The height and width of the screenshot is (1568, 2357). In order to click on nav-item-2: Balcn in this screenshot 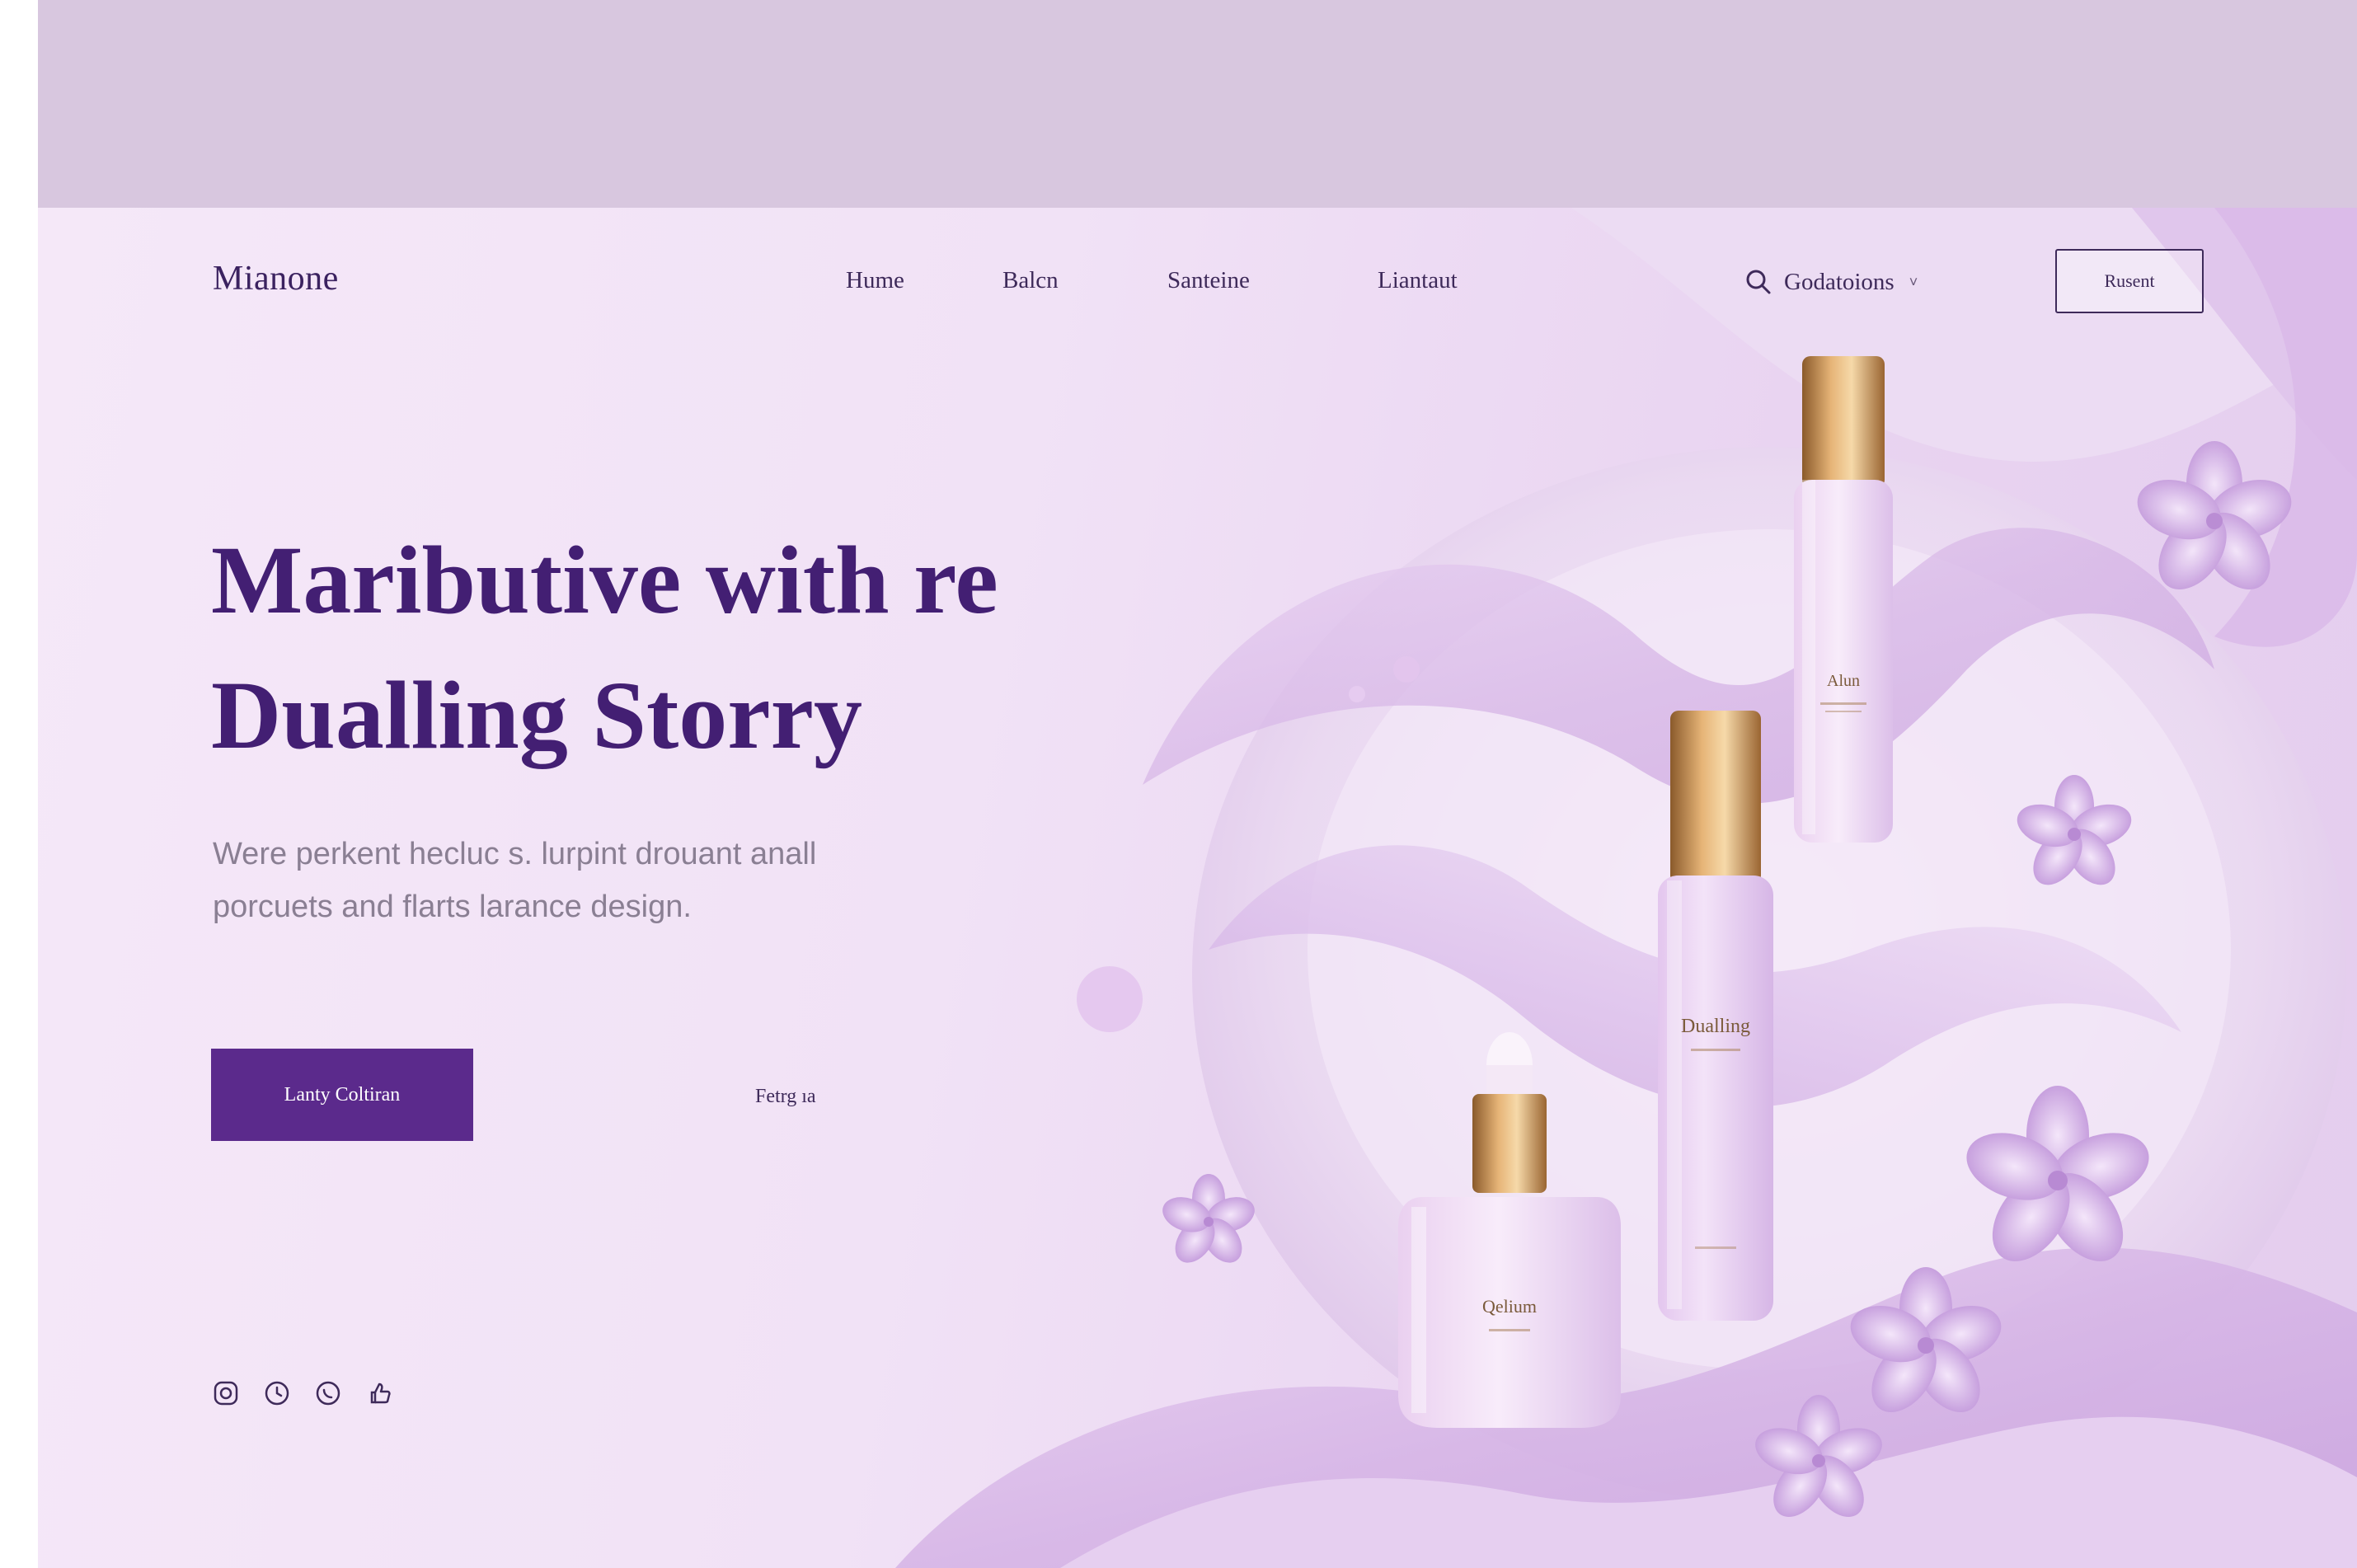, I will do `click(1031, 280)`.